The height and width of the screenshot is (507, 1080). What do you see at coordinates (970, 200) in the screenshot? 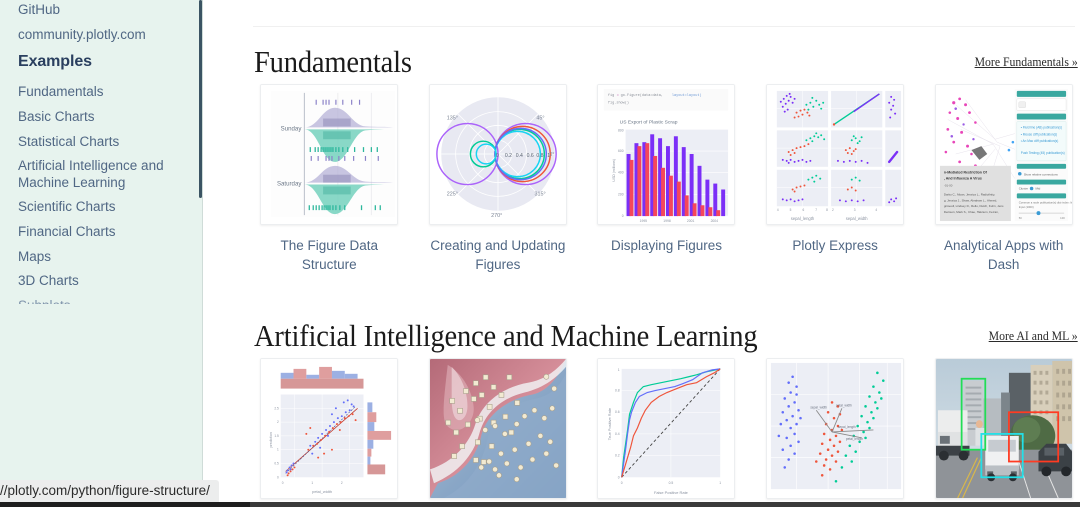
I see `svg-text:g, Jessica J., Shaw, Abraham L: g, Jessica J., Shaw, Abraham L., Ahmed,` at bounding box center [970, 200].